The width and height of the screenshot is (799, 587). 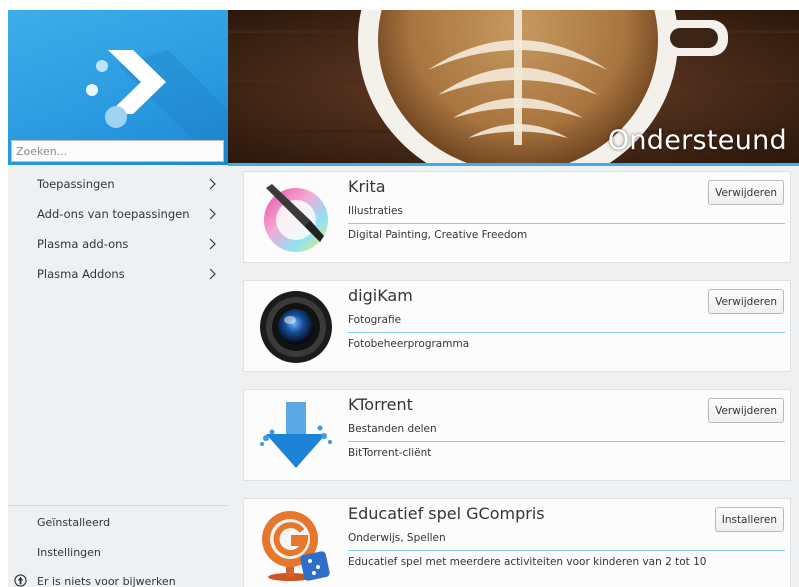 I want to click on app-description: BitTorrent-cliënt, so click(x=390, y=453).